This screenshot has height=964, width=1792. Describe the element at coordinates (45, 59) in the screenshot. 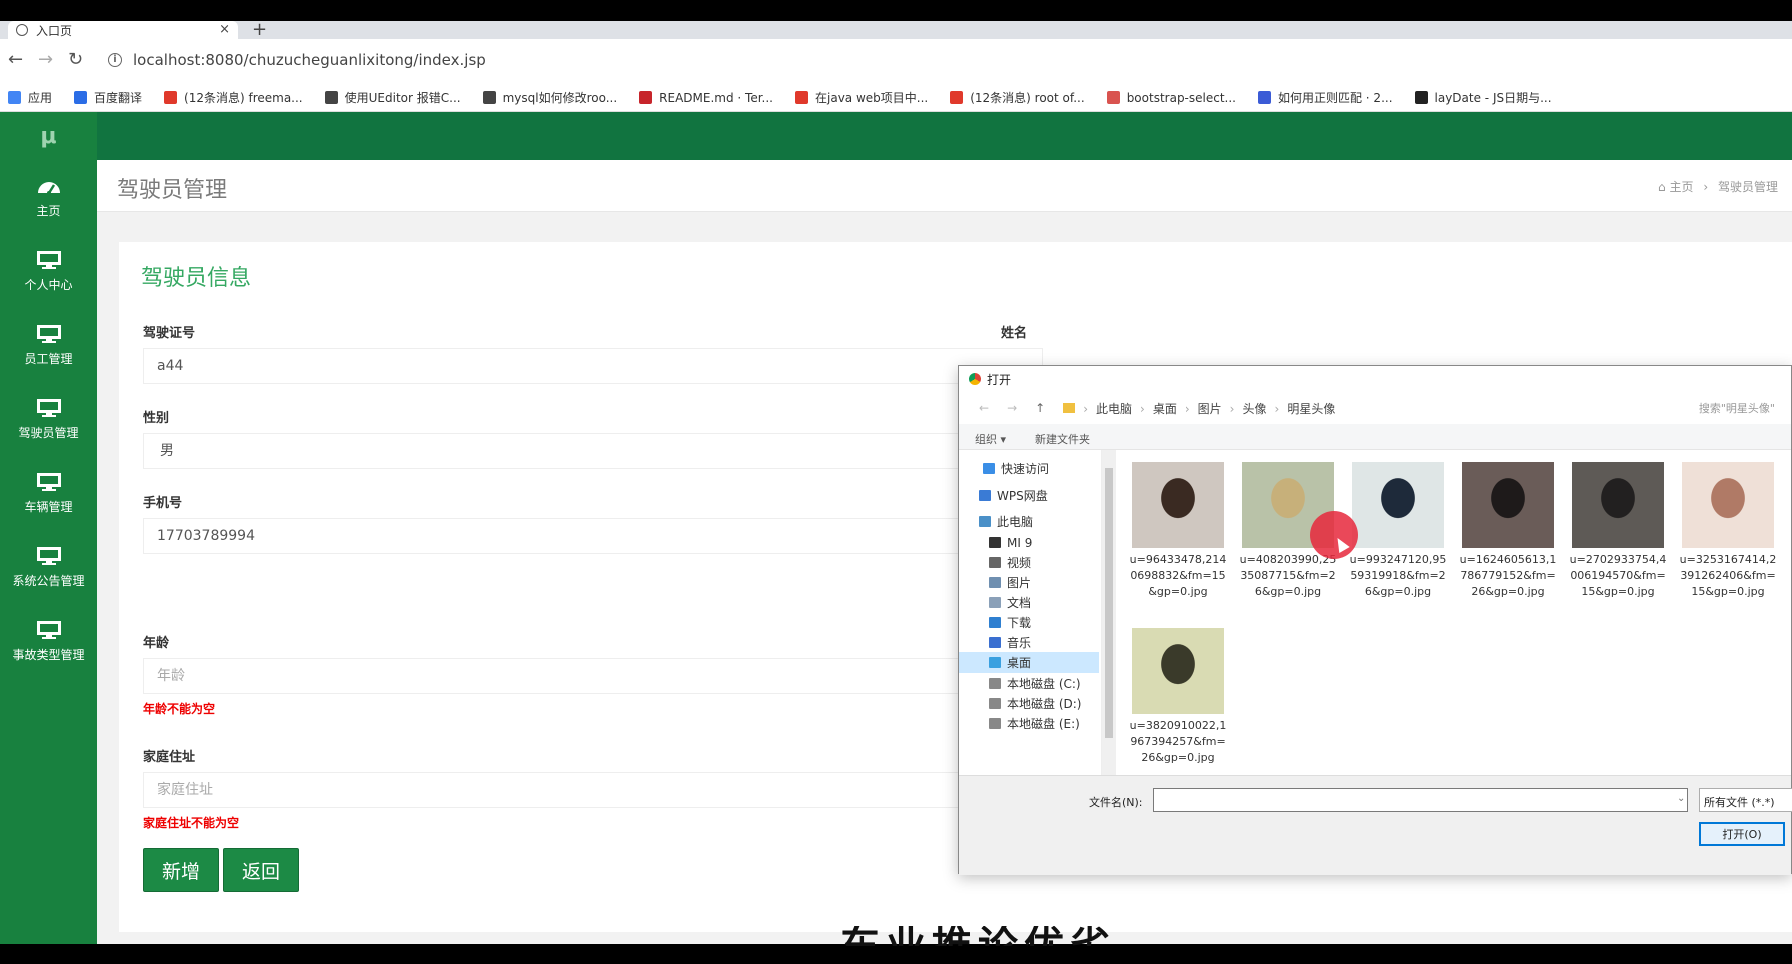

I see `forward-icon: →` at that location.